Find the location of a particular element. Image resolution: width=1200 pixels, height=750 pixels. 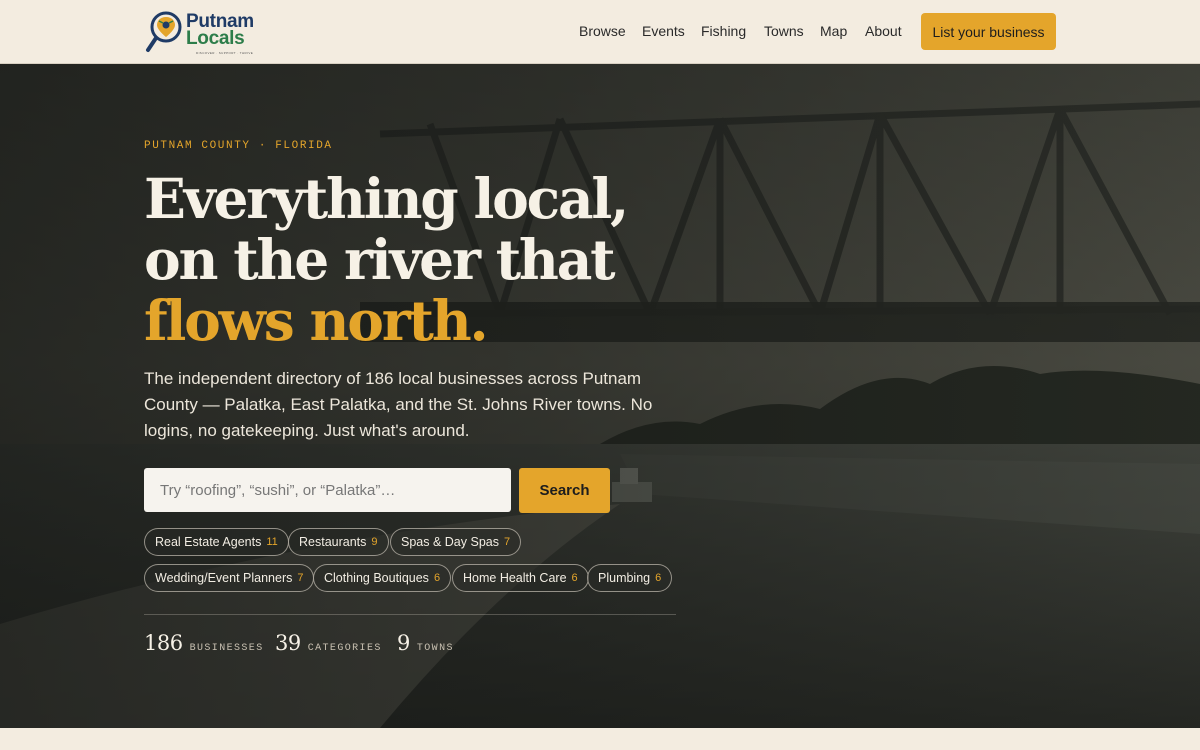

stat-number: 39 is located at coordinates (288, 643).